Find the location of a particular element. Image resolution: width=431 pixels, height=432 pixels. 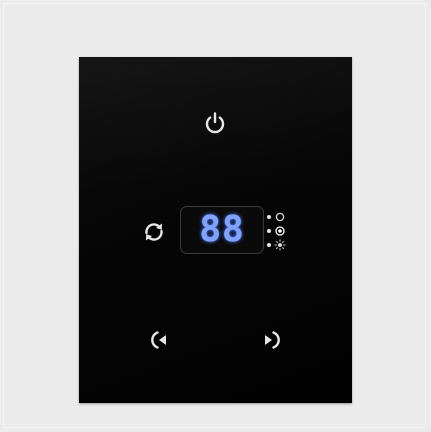

arrow-right-icon is located at coordinates (272, 340).